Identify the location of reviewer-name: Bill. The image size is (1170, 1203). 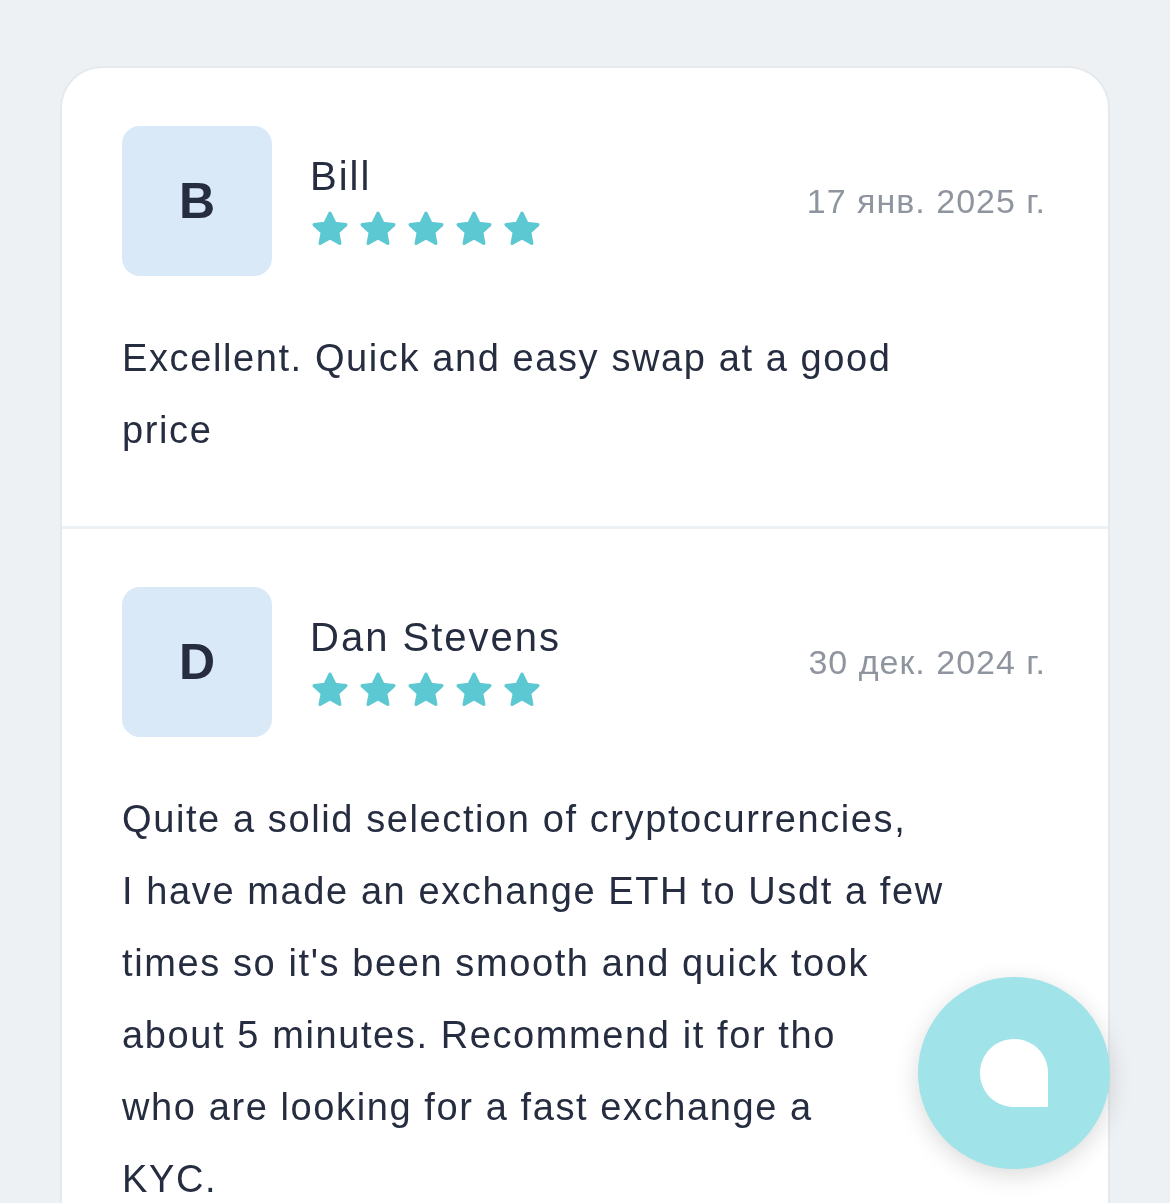
(341, 176).